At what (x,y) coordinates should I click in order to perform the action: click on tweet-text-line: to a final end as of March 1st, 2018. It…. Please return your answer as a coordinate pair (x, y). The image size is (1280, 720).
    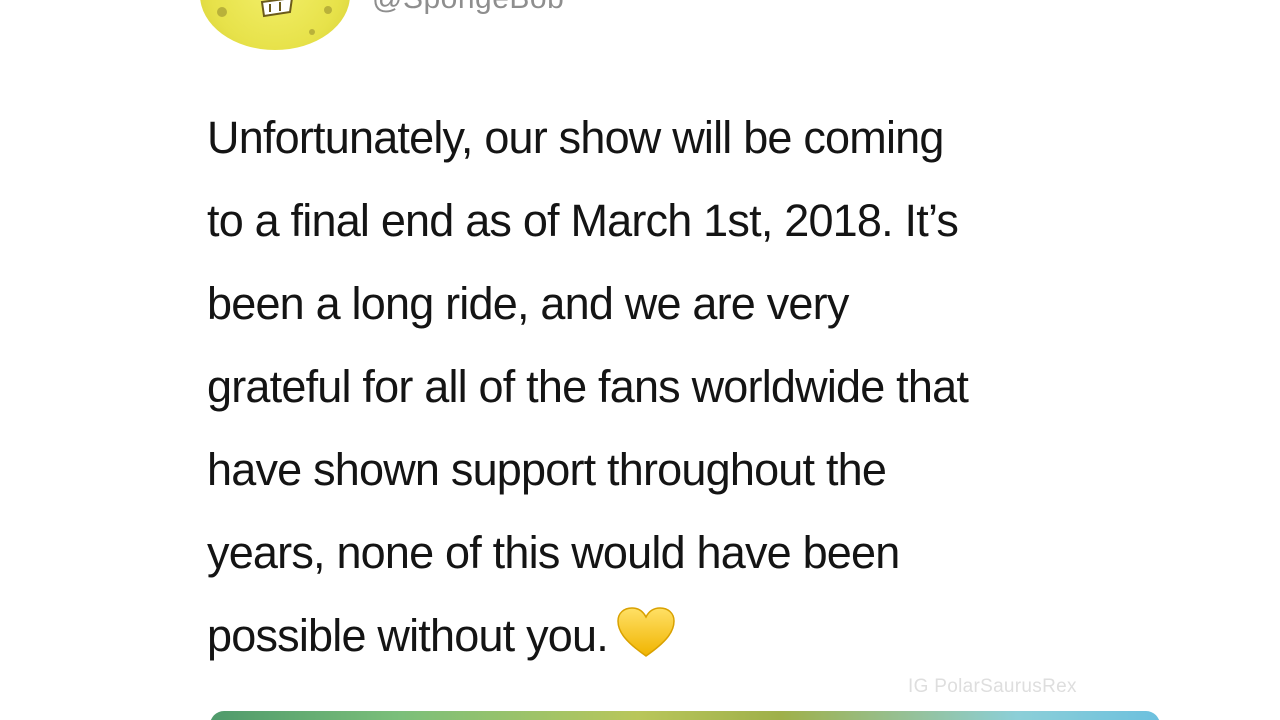
    Looking at the image, I should click on (583, 220).